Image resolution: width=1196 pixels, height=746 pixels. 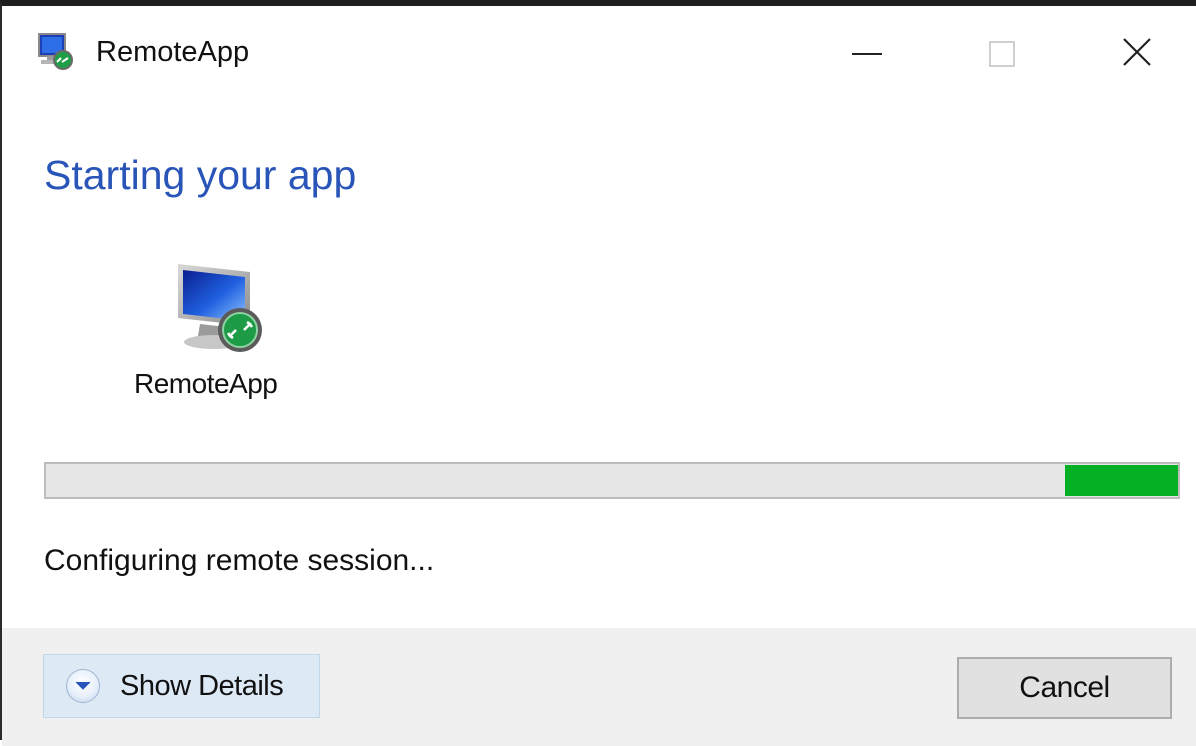 I want to click on cancel-button: Cancel, so click(x=1064, y=688).